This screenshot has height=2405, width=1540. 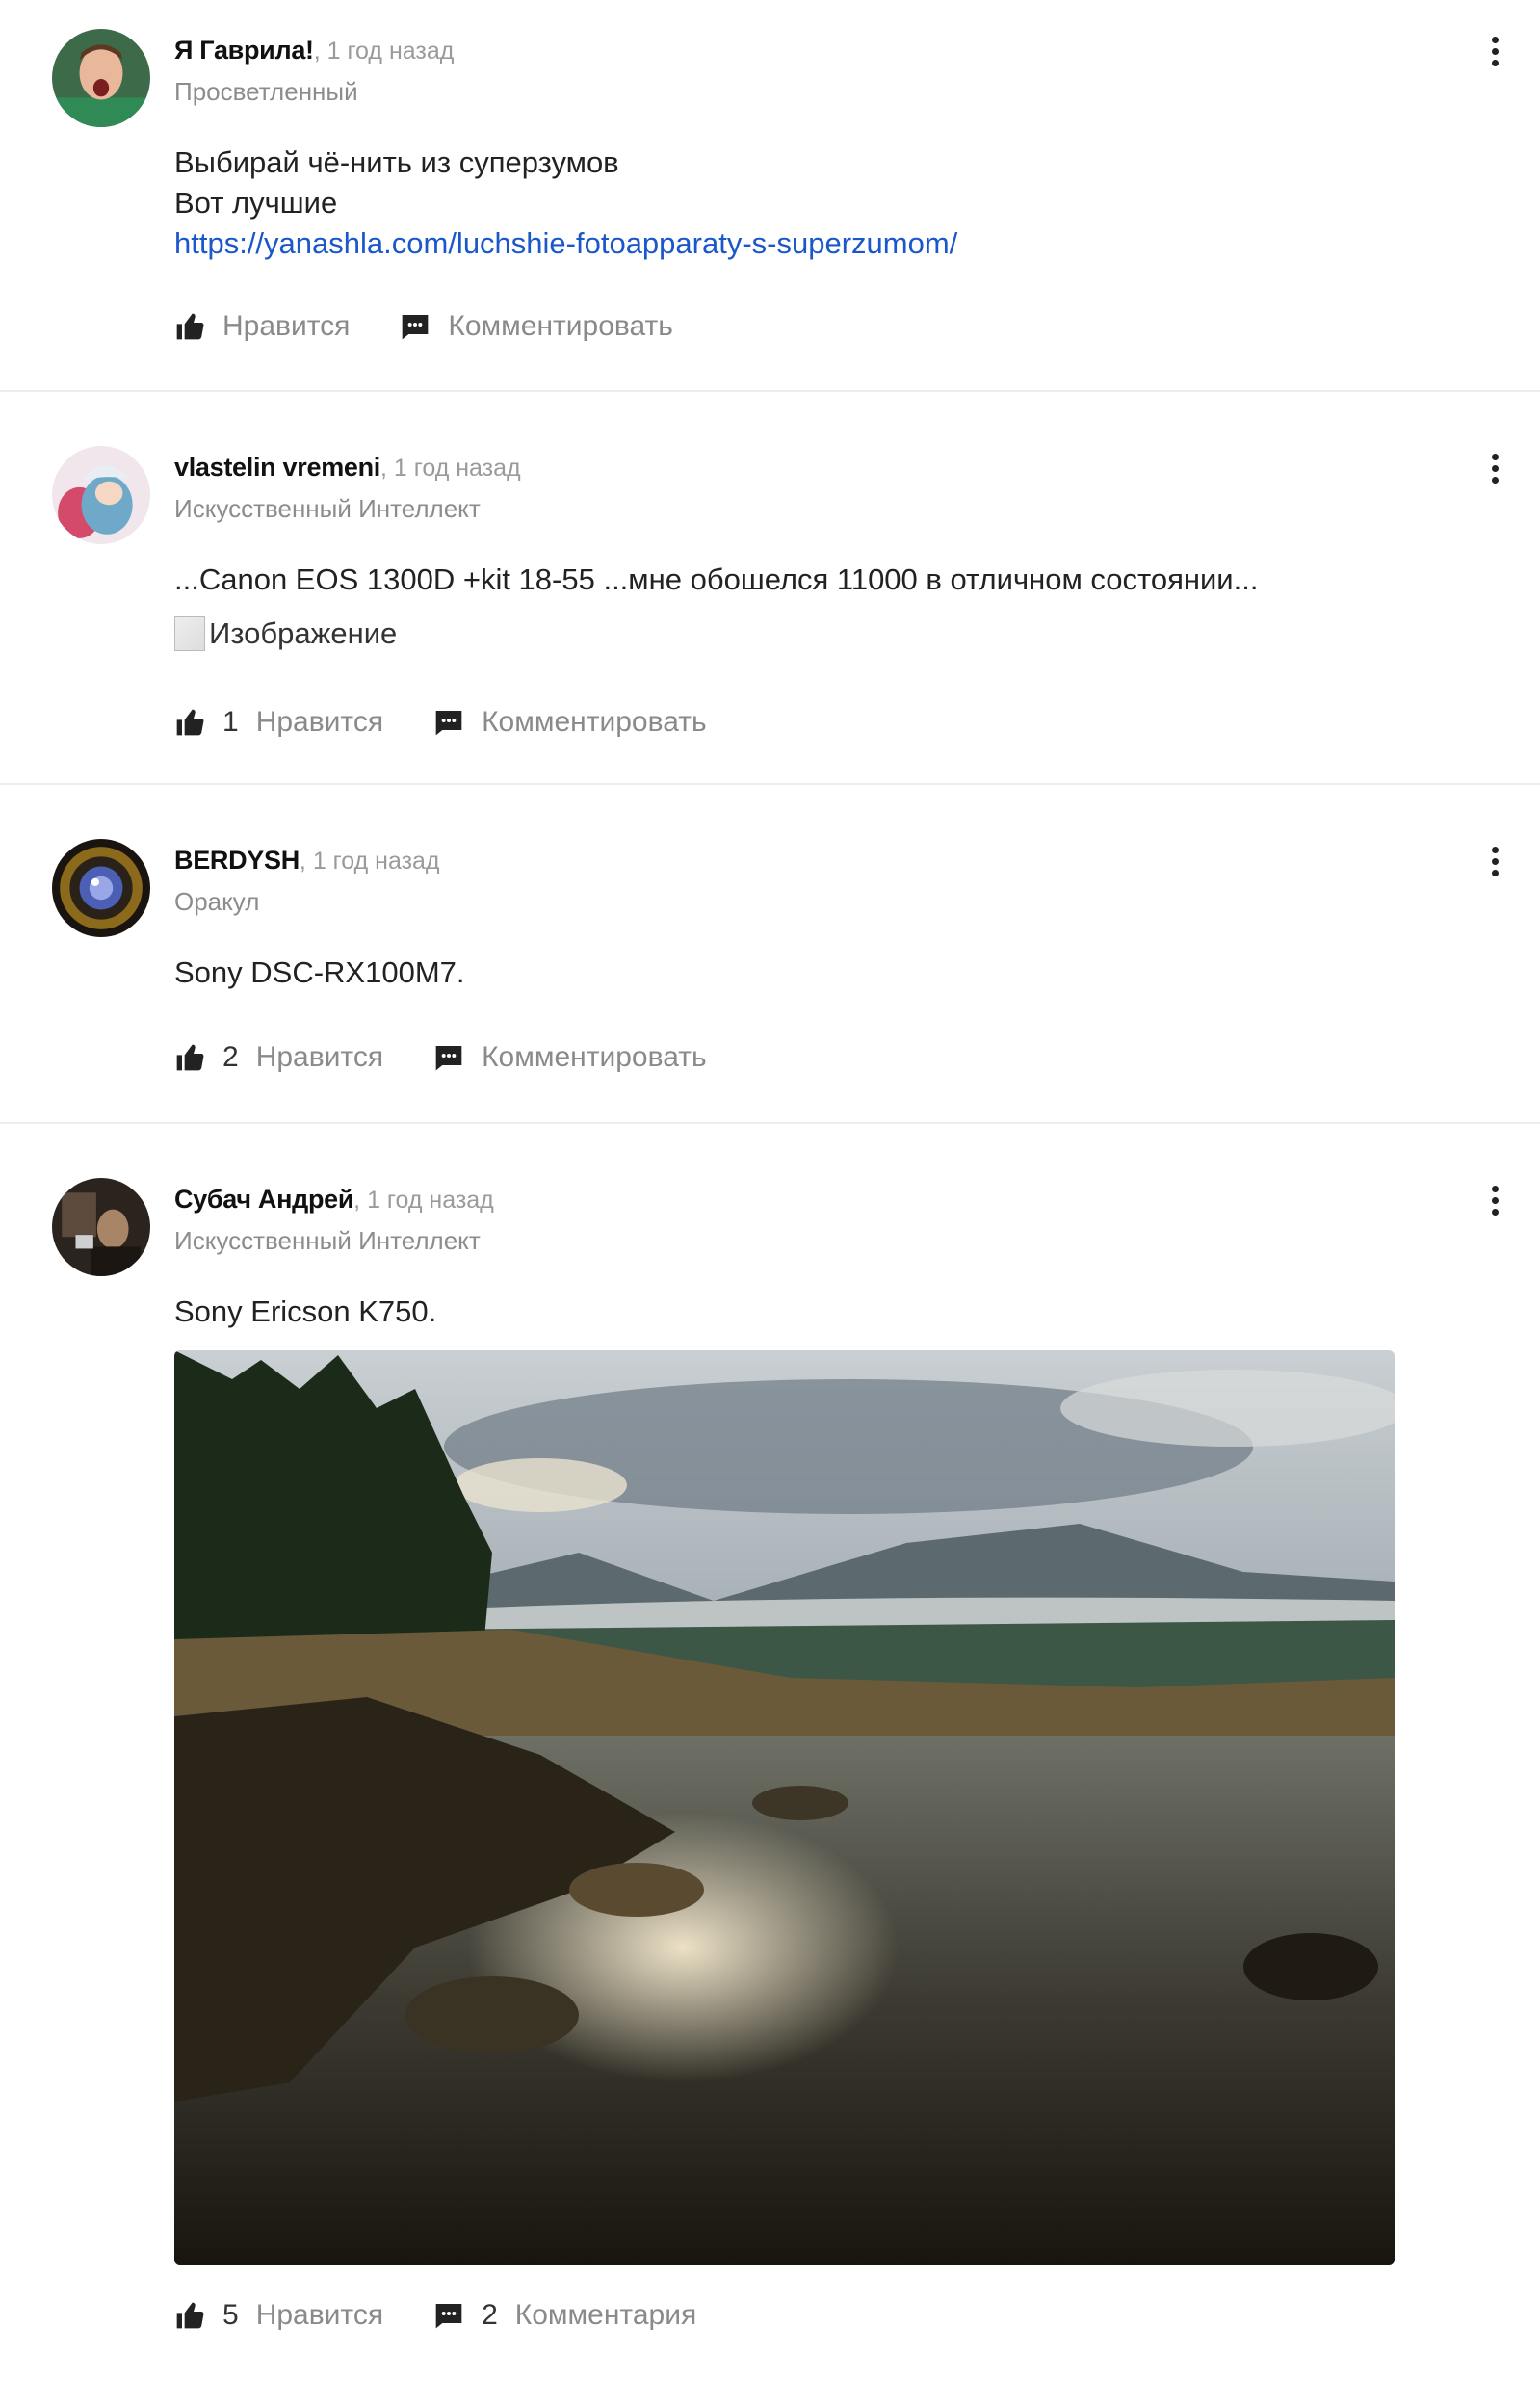 What do you see at coordinates (303, 633) in the screenshot?
I see `image-alt: Изображение` at bounding box center [303, 633].